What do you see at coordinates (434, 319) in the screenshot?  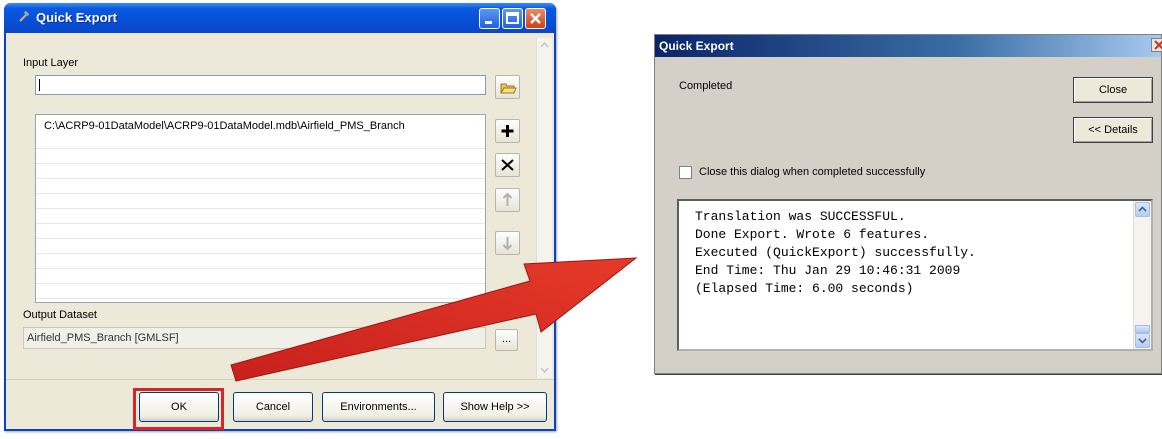 I see `red-arrow-icon` at bounding box center [434, 319].